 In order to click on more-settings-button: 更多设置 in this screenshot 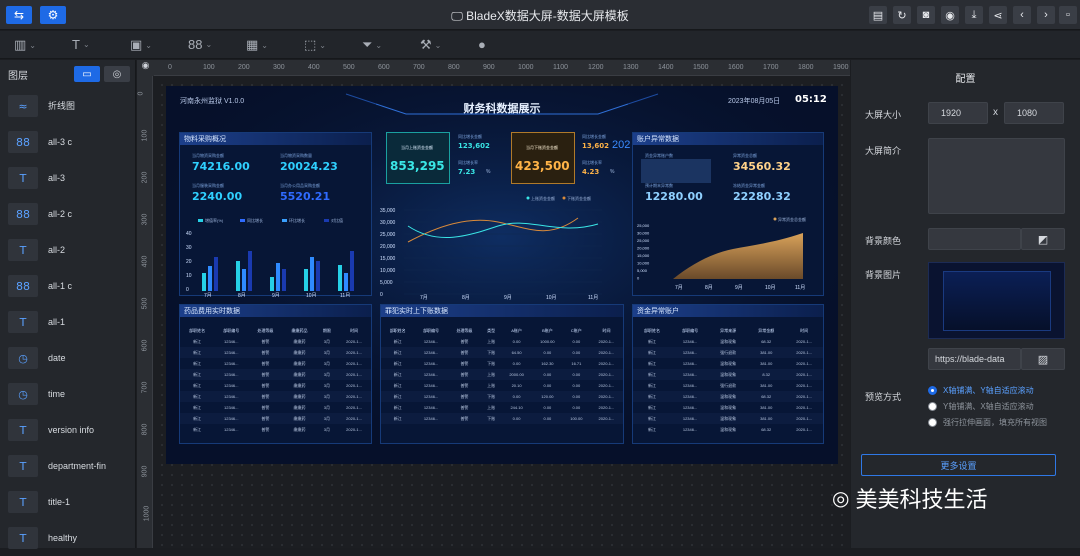, I will do `click(958, 465)`.